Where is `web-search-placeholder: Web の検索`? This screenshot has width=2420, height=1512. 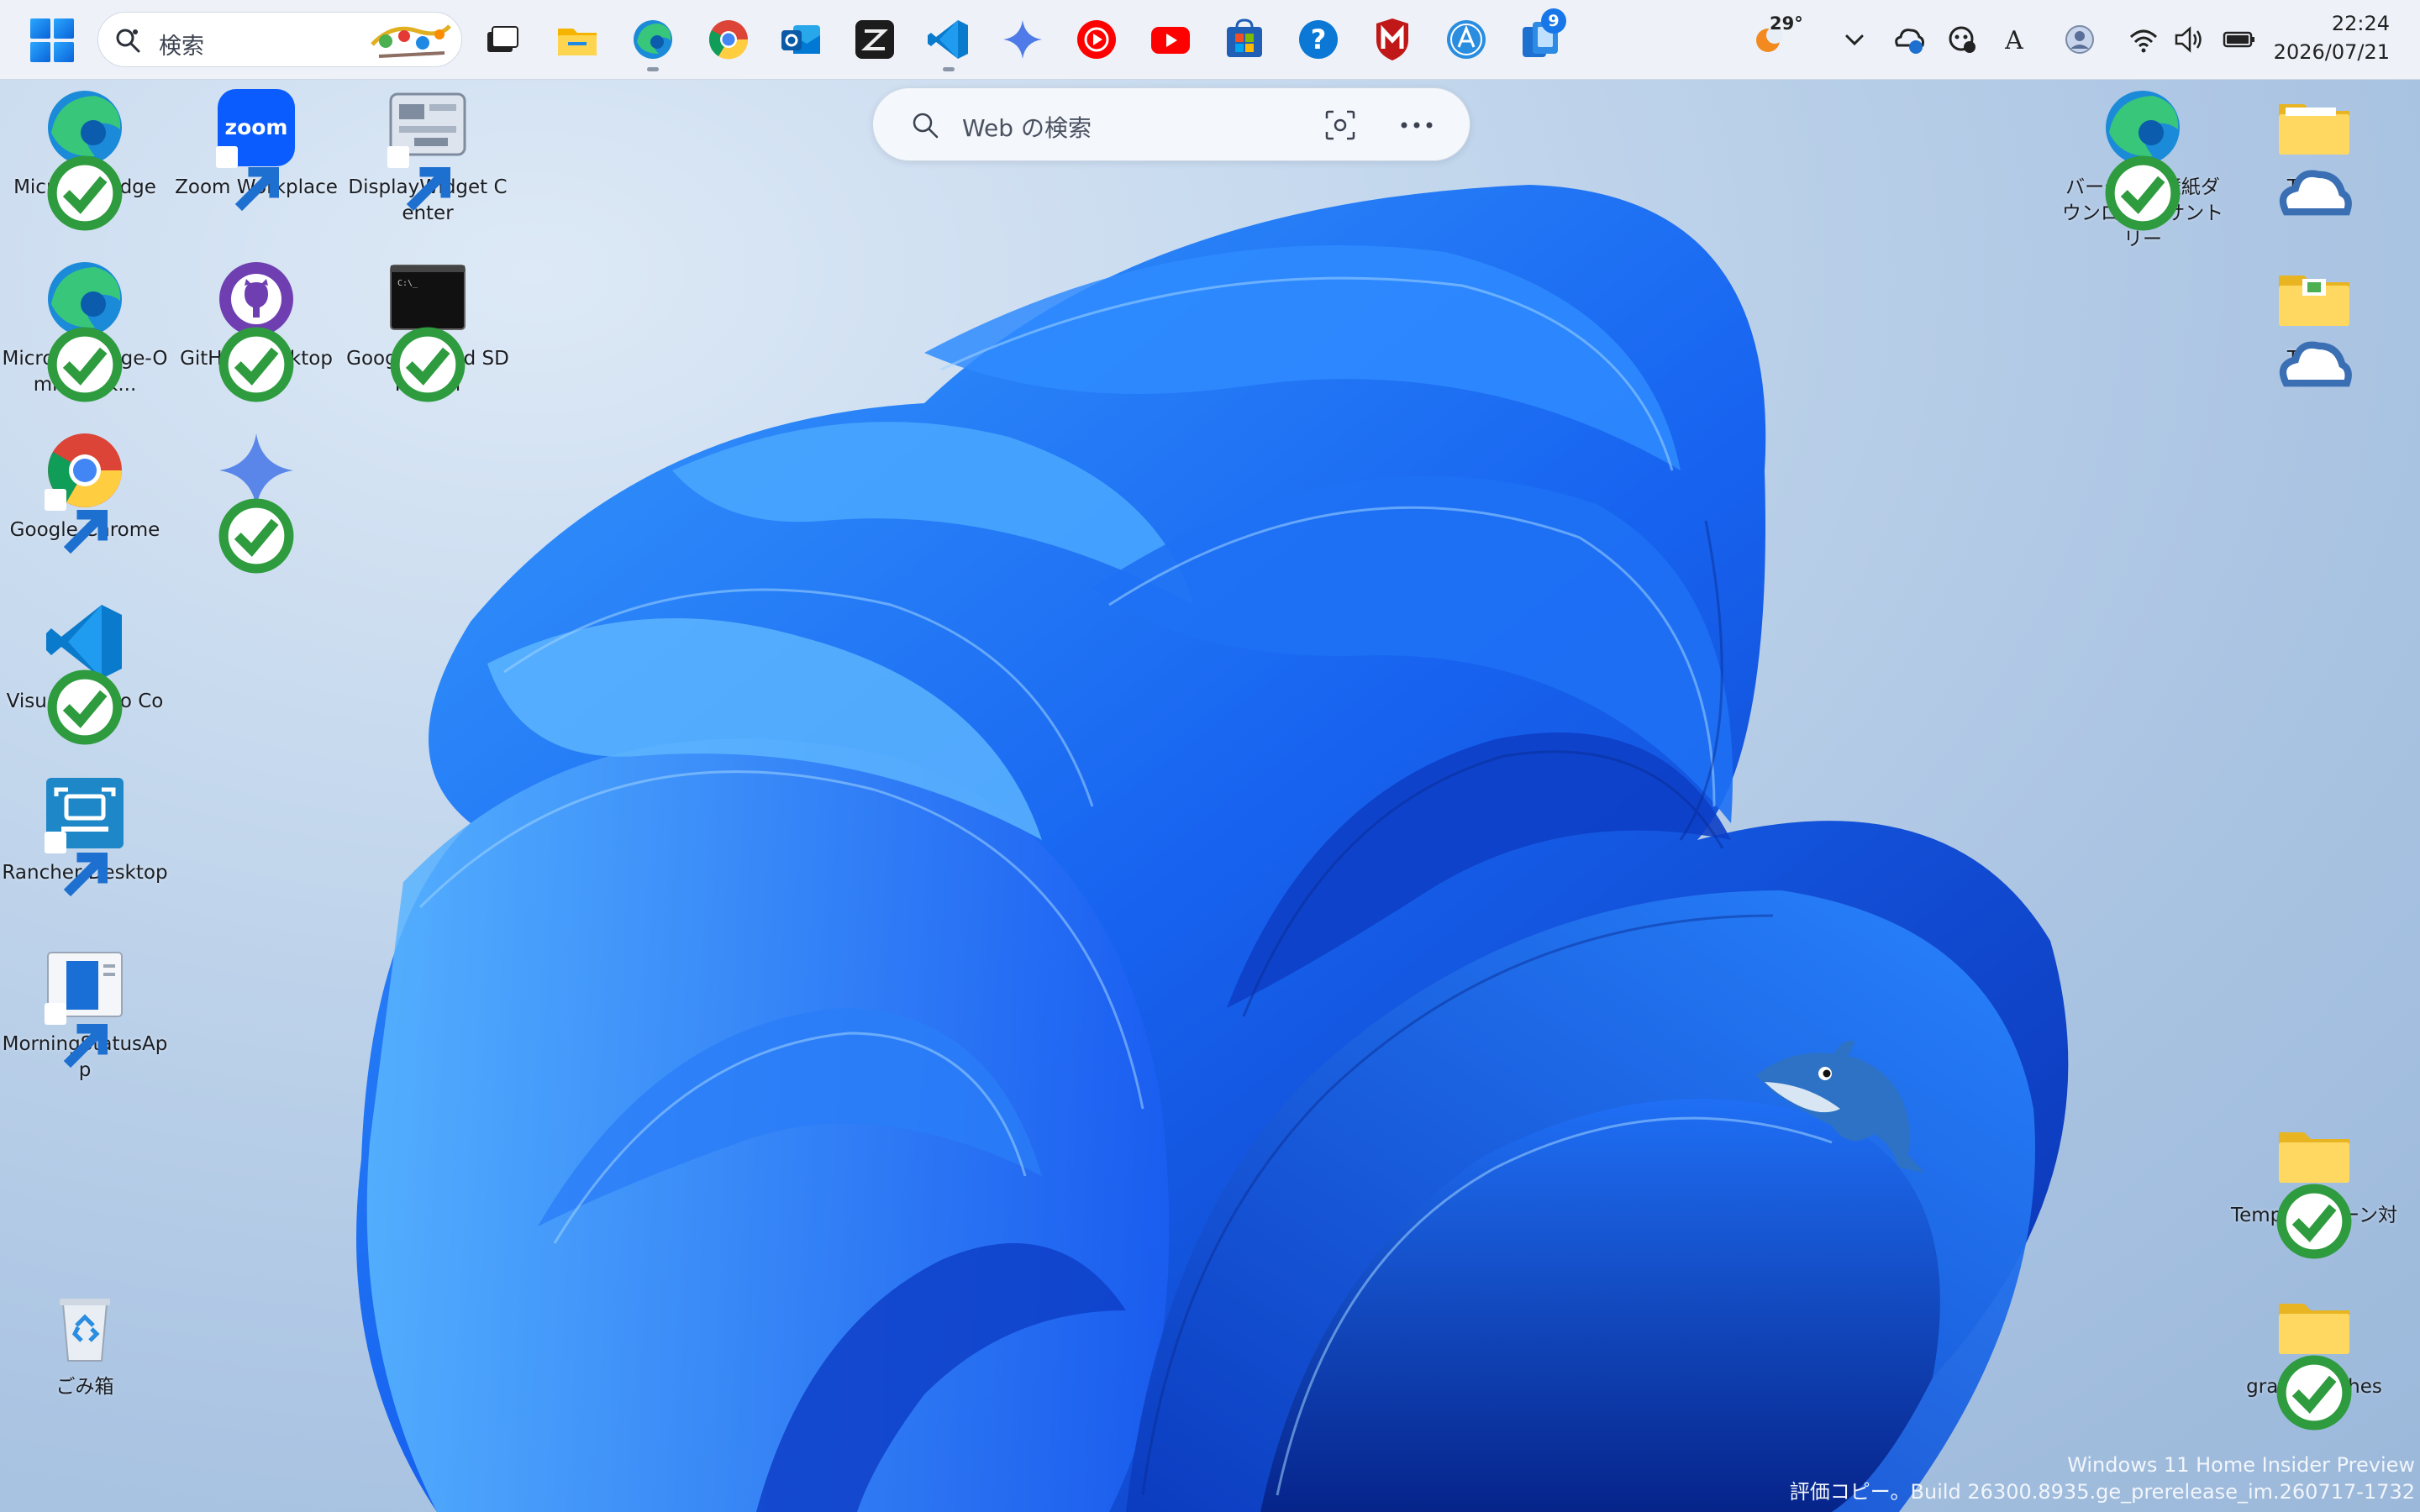 web-search-placeholder: Web の検索 is located at coordinates (1027, 128).